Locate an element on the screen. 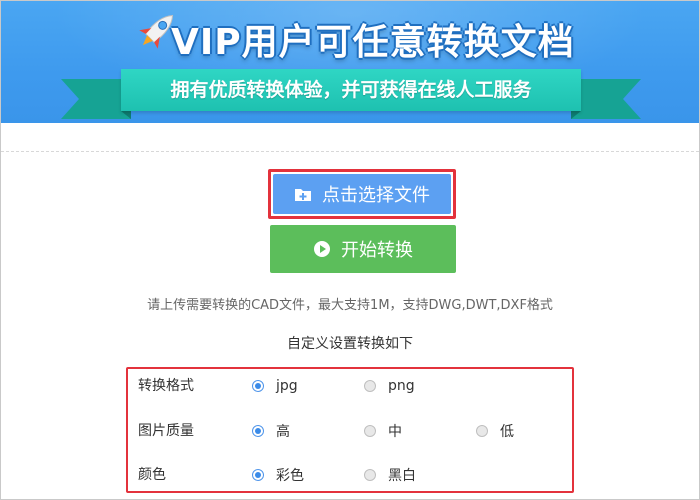  section-divider is located at coordinates (350, 151).